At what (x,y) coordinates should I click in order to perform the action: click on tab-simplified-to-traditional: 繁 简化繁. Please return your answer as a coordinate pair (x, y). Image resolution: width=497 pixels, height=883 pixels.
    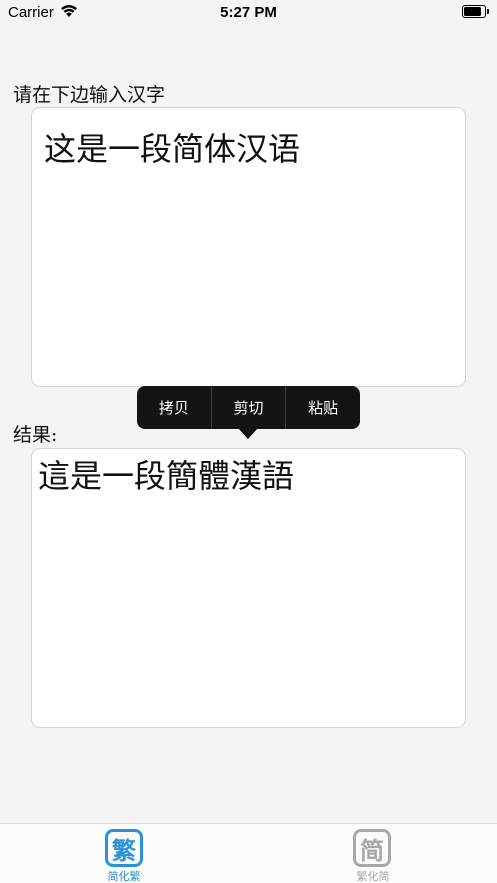
    Looking at the image, I should click on (124, 853).